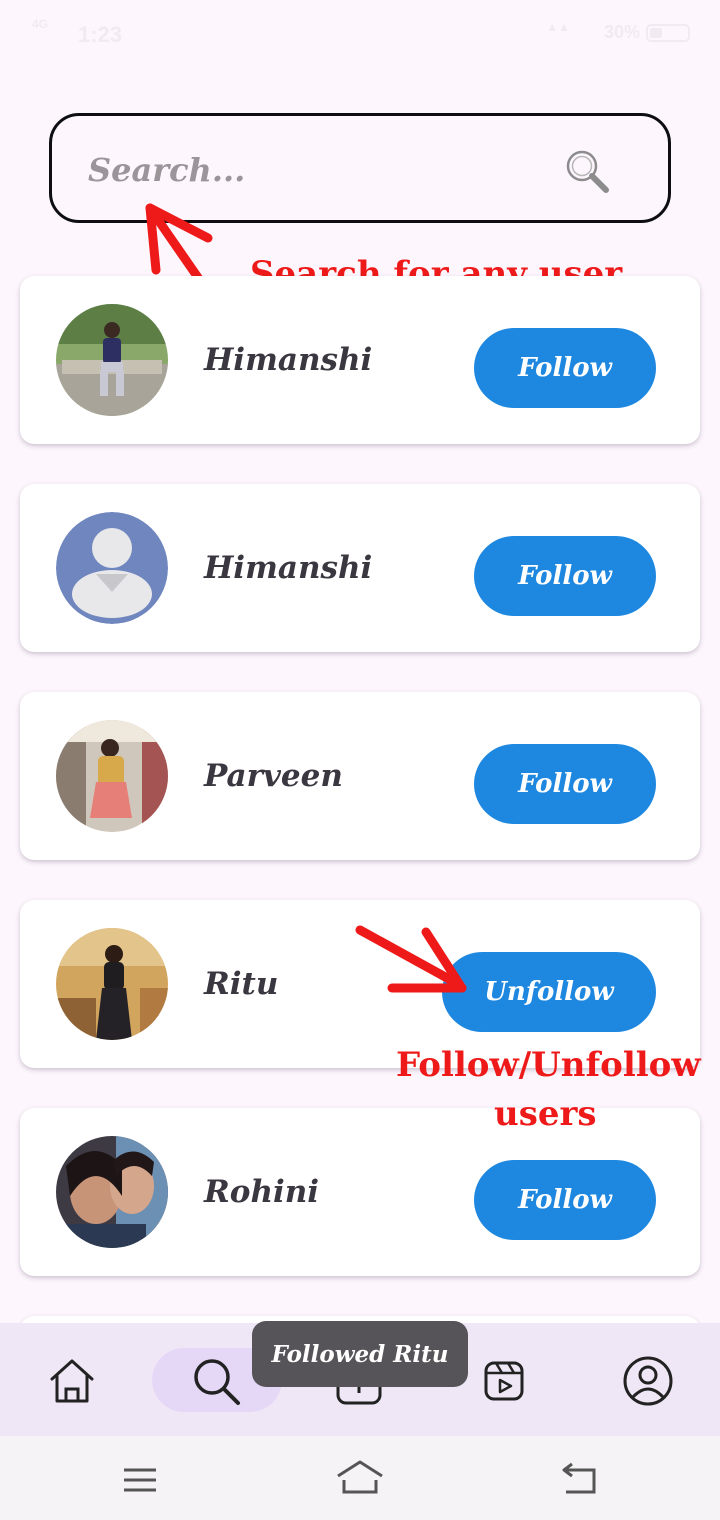 The height and width of the screenshot is (1520, 720). I want to click on search-input, so click(298, 170).